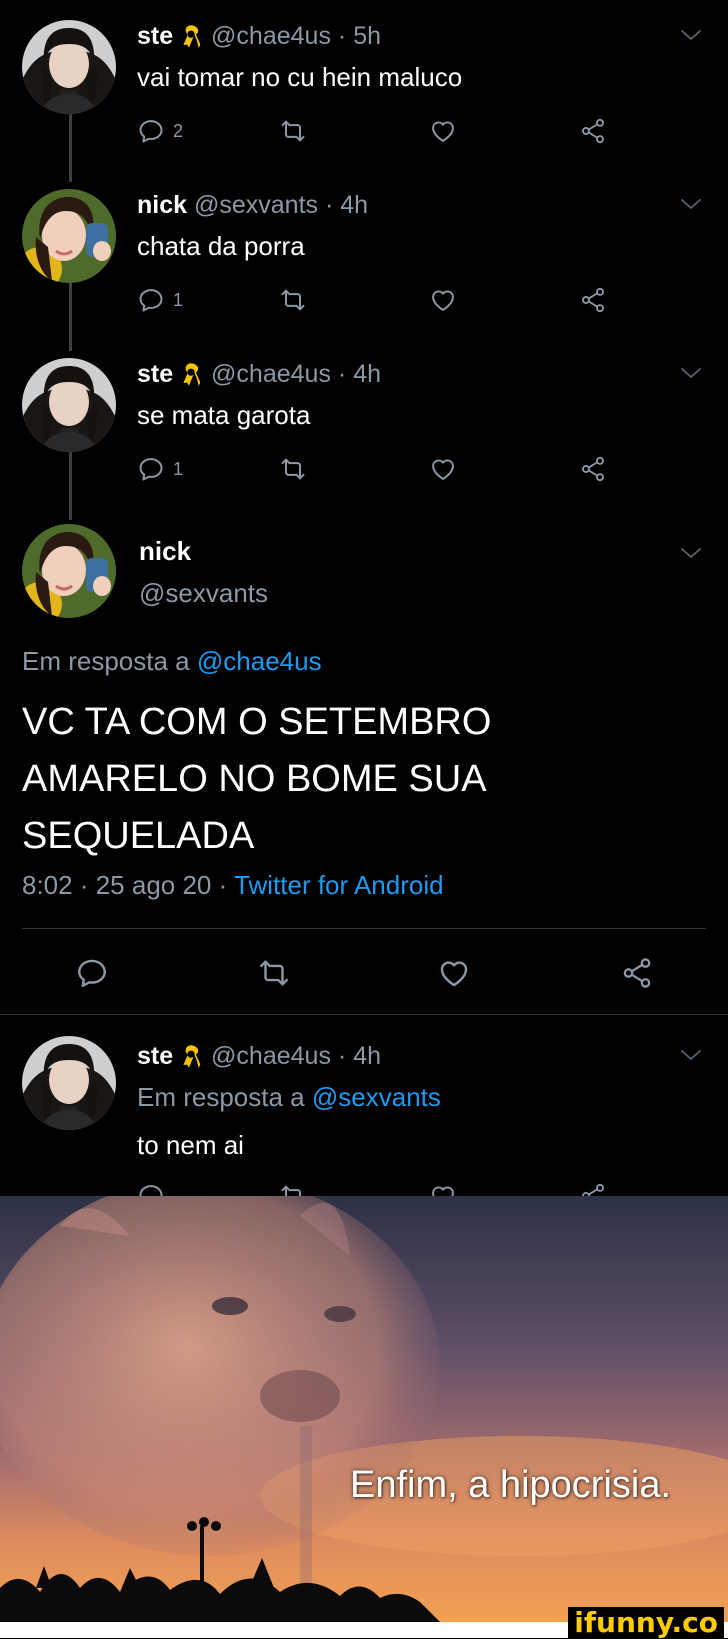 The image size is (728, 1639). Describe the element at coordinates (178, 130) in the screenshot. I see `reply-count: 2` at that location.